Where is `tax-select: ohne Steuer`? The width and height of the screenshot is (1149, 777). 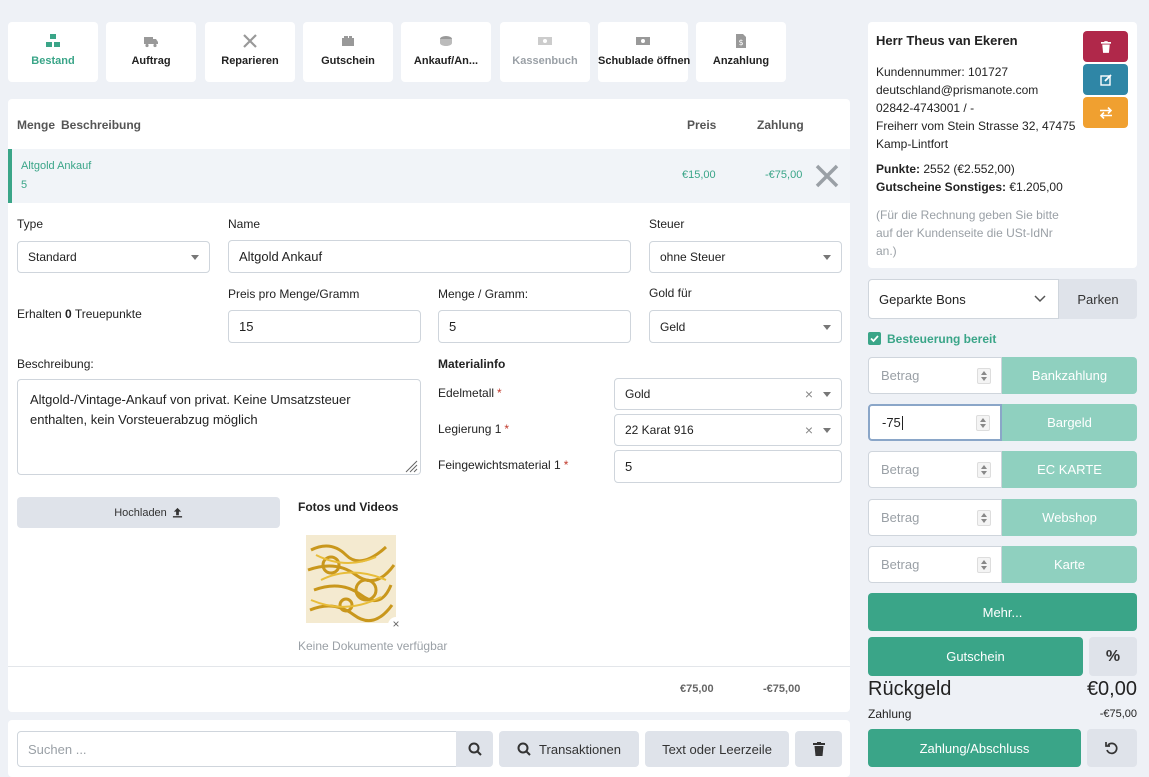 tax-select: ohne Steuer is located at coordinates (745, 257).